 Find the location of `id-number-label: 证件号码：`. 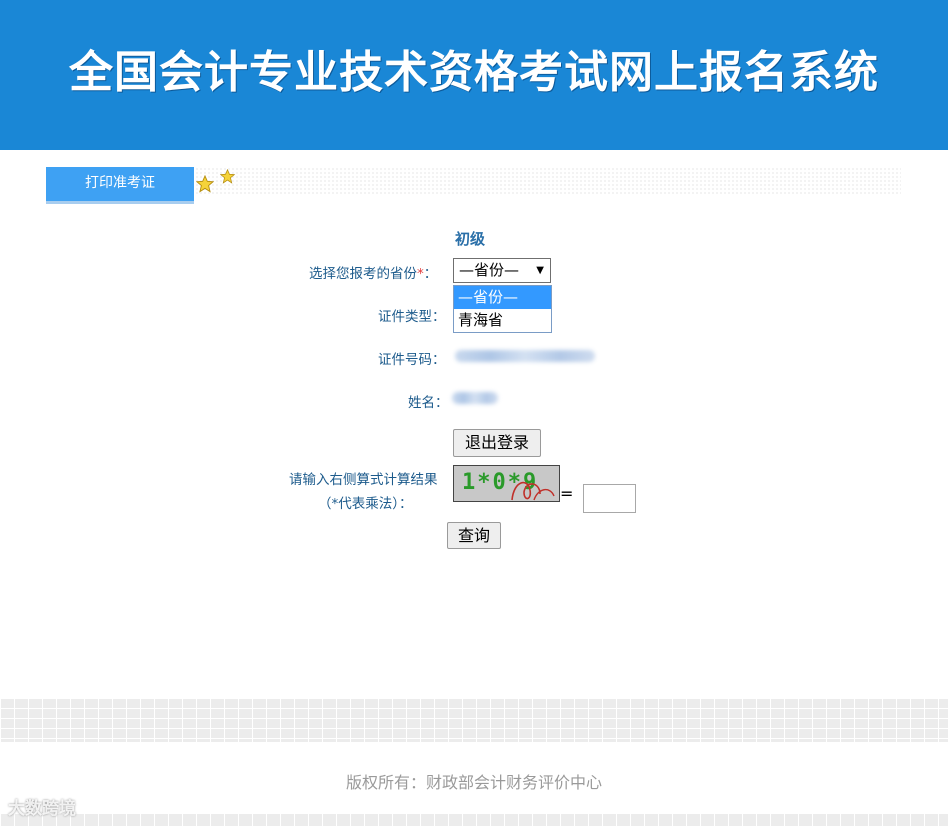

id-number-label: 证件号码： is located at coordinates (412, 360).